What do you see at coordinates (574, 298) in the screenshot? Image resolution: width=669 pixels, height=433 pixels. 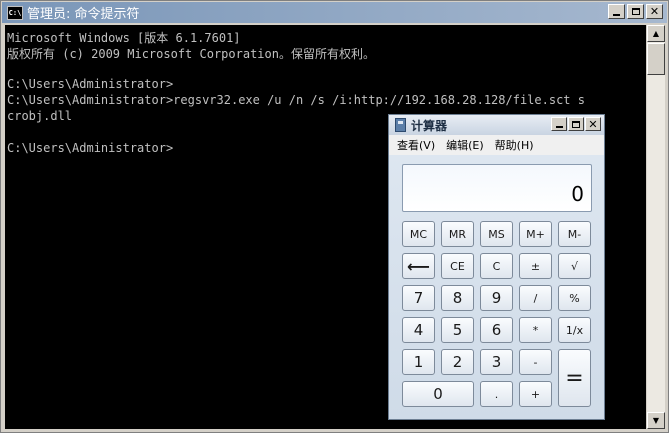 I see `percent-button: %` at bounding box center [574, 298].